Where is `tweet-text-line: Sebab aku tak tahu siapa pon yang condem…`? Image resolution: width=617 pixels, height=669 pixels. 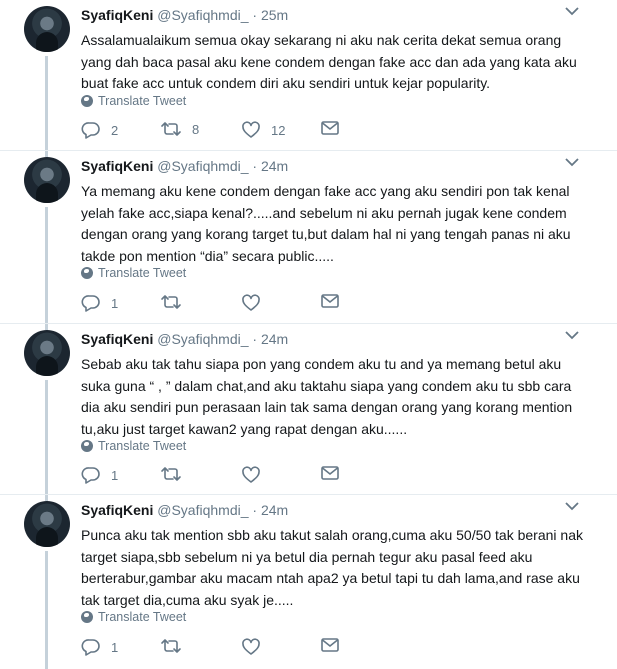
tweet-text-line: Sebab aku tak tahu siapa pon yang condem… is located at coordinates (321, 364).